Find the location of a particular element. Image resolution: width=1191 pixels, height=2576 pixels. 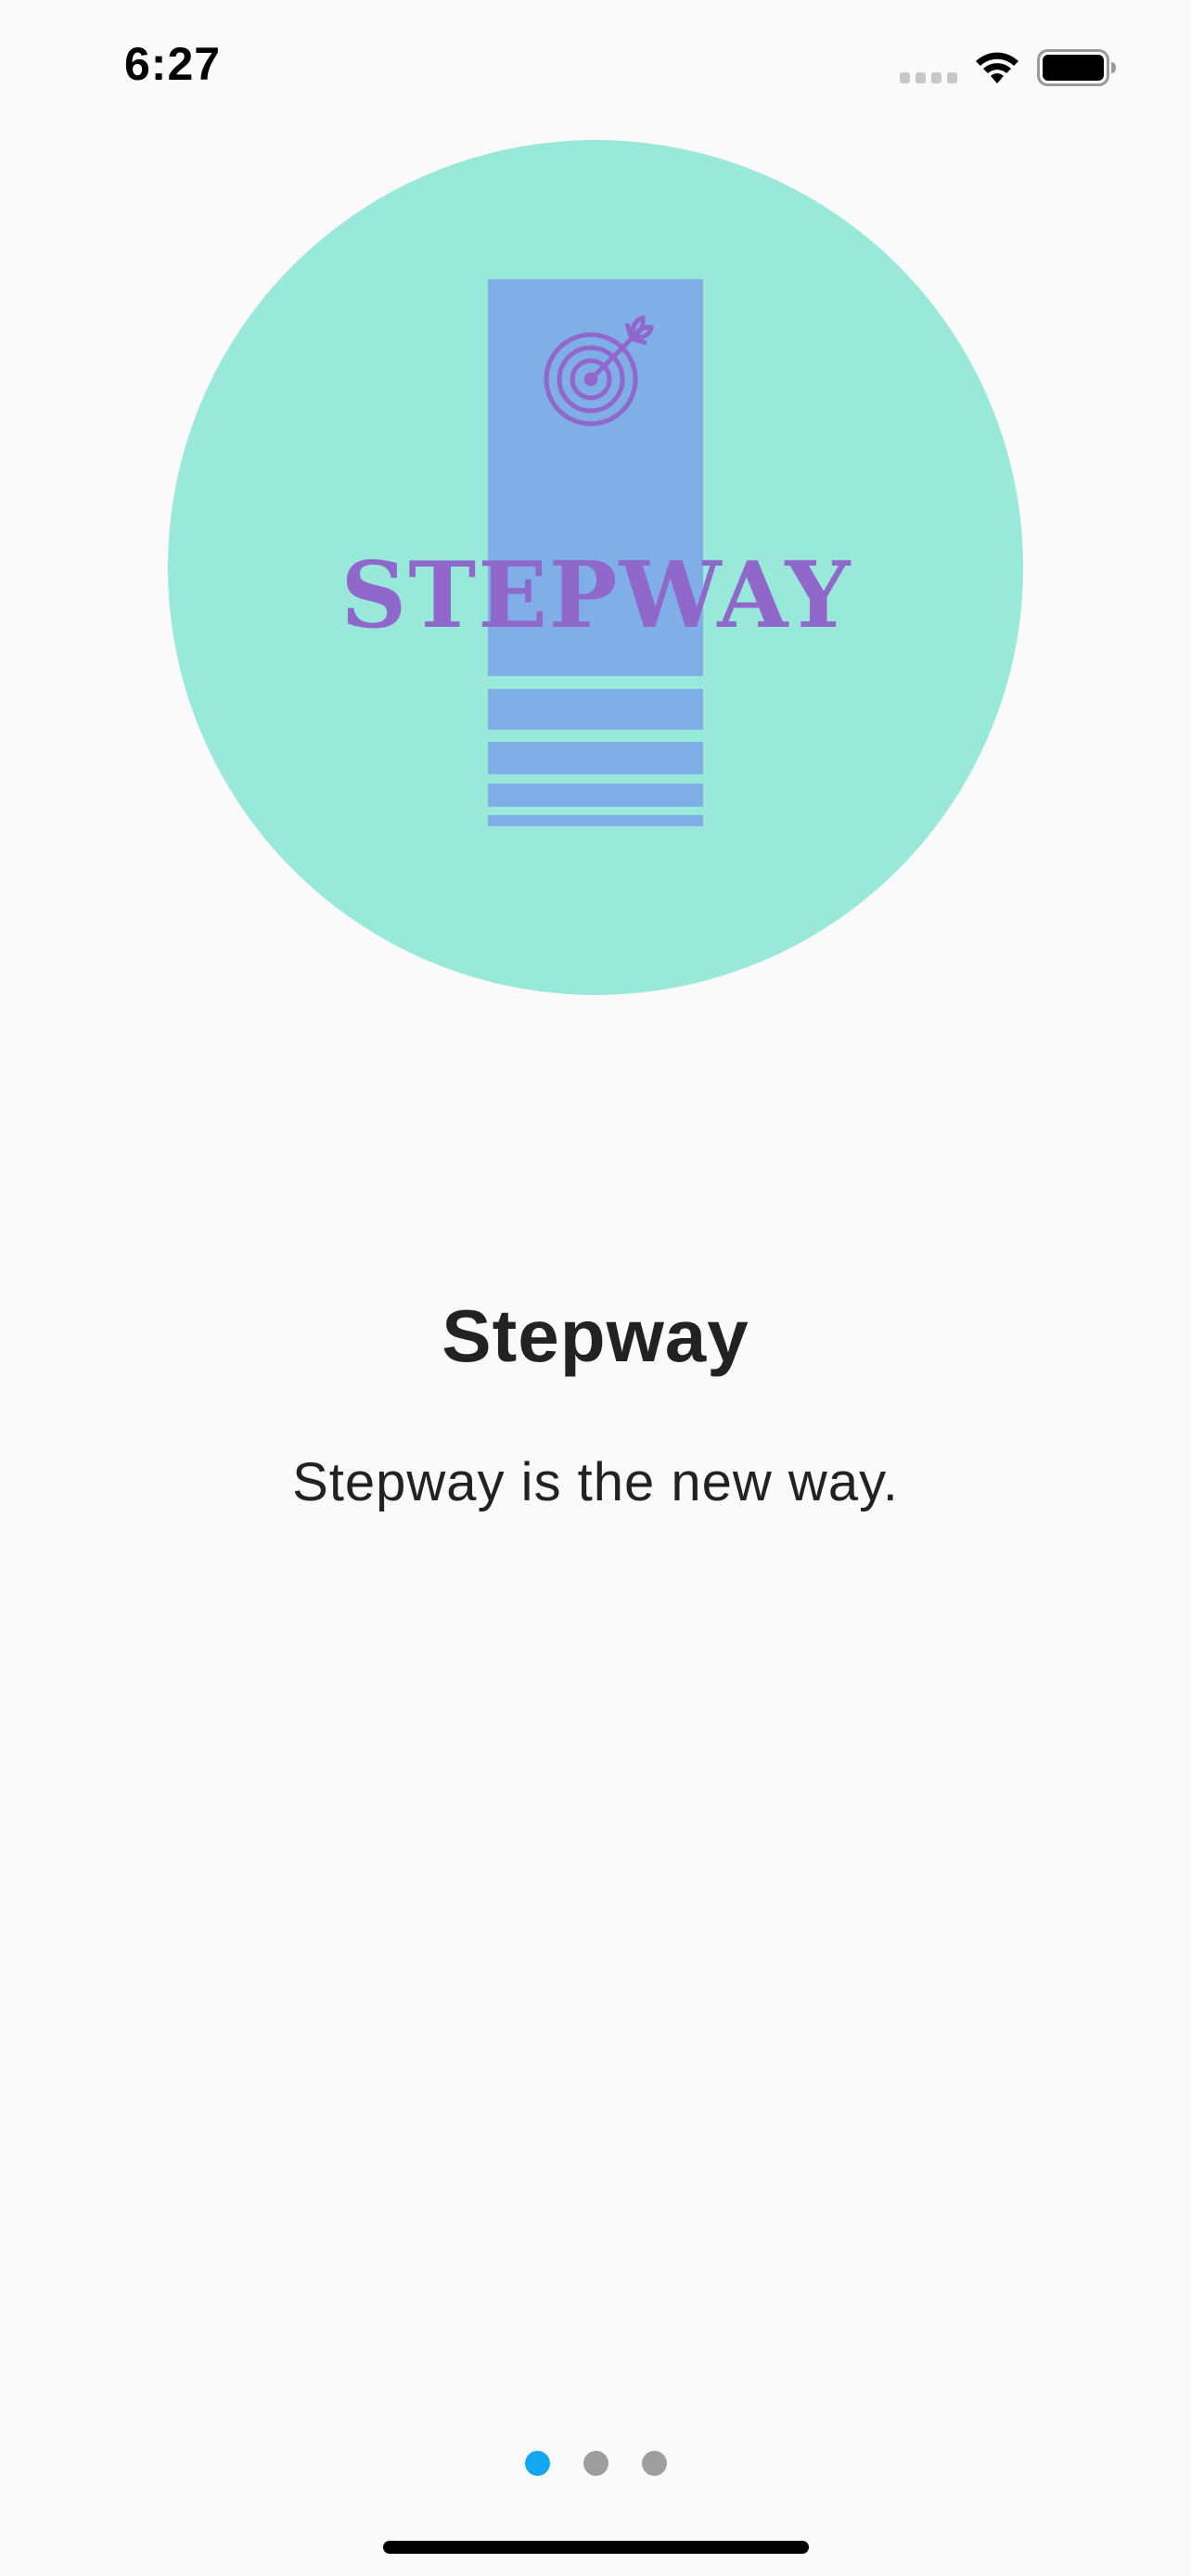

stepway-logo-graphic: STEPWAY is located at coordinates (597, 552).